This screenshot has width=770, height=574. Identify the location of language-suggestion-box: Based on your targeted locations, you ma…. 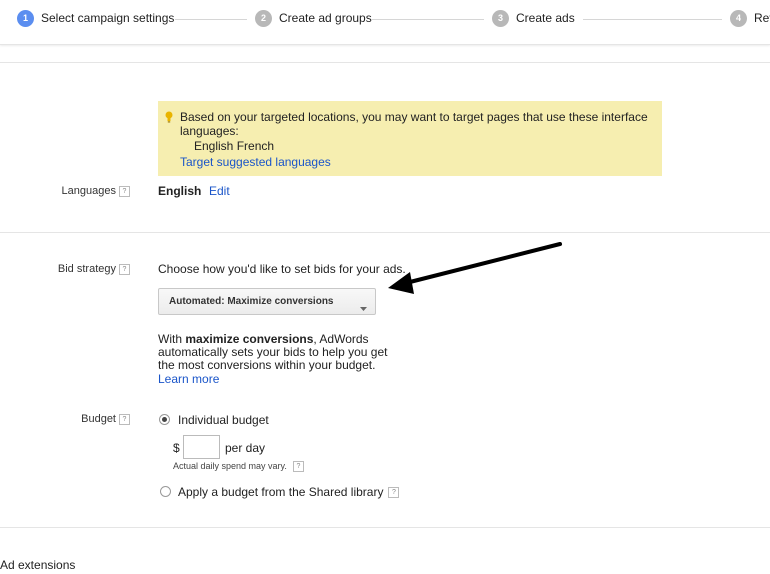
(410, 138).